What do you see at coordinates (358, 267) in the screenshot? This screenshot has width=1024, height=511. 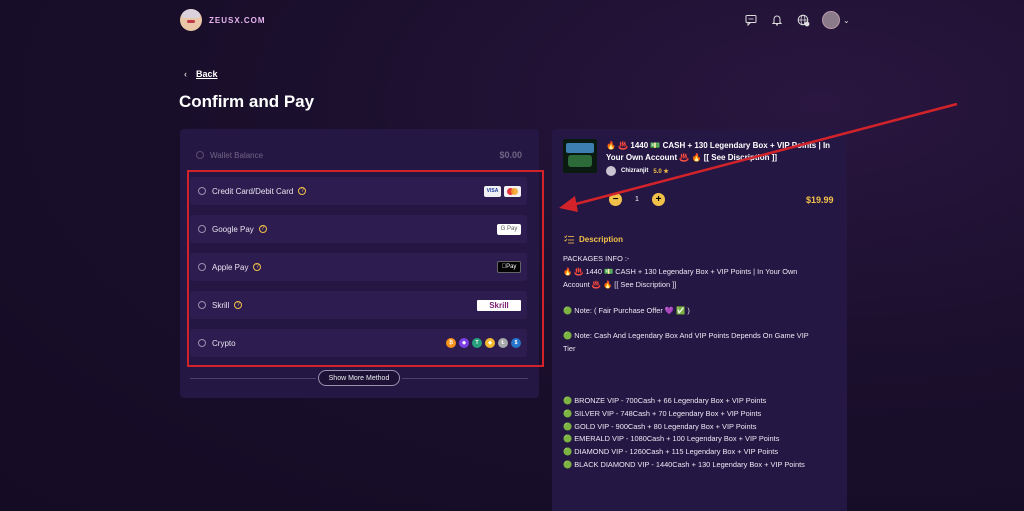 I see `payment-method-apple-pay: Apple Pay ? Pay` at bounding box center [358, 267].